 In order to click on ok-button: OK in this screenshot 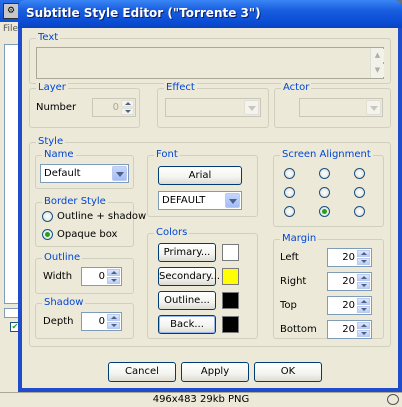, I will do `click(288, 372)`.